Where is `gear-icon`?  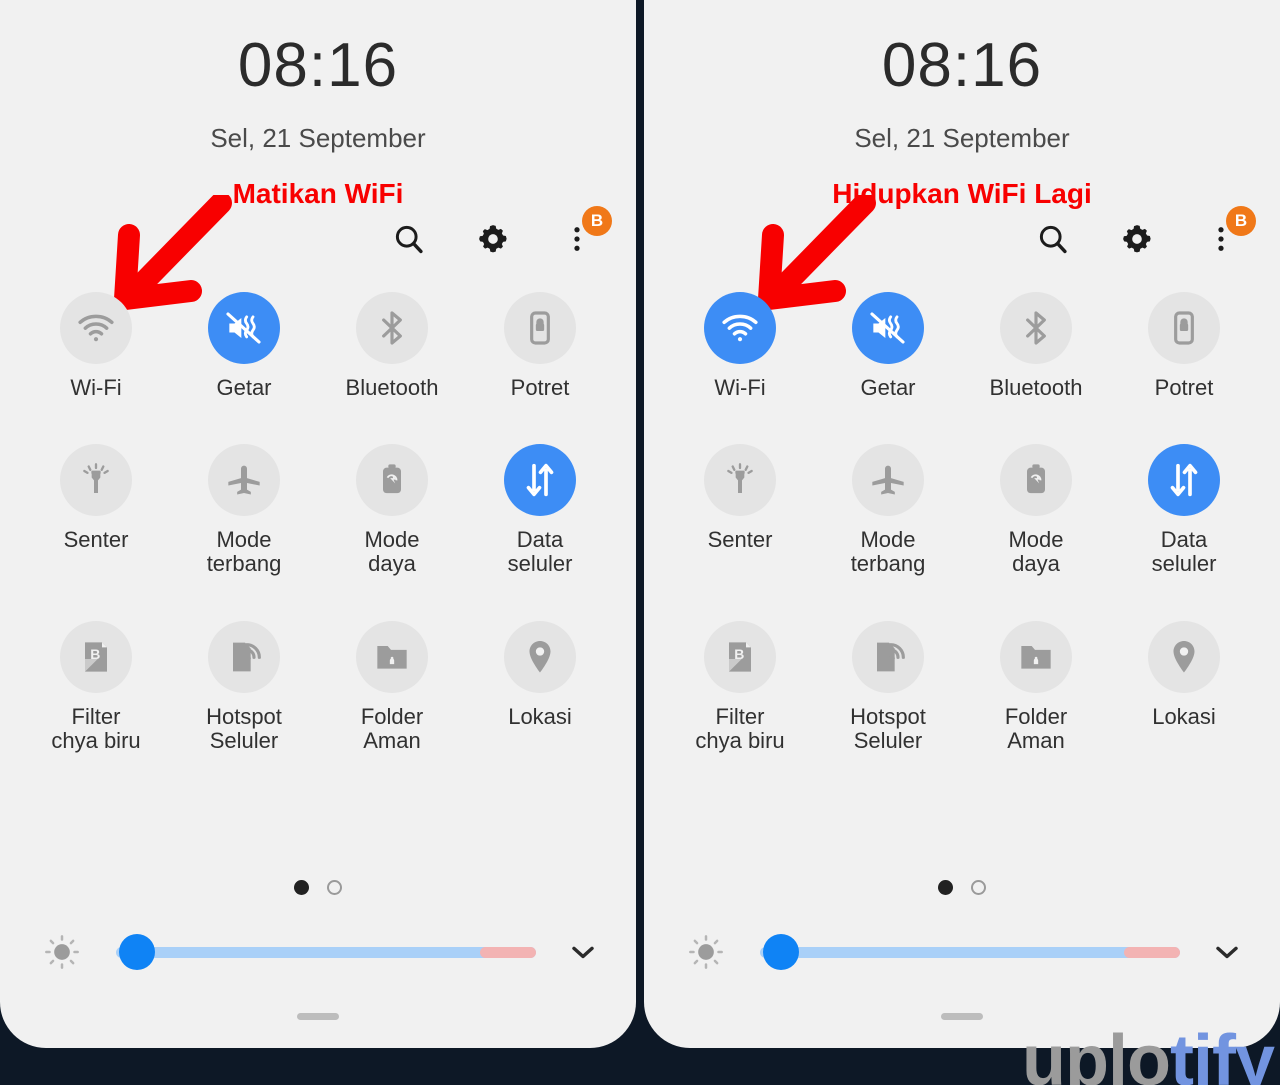 gear-icon is located at coordinates (493, 239).